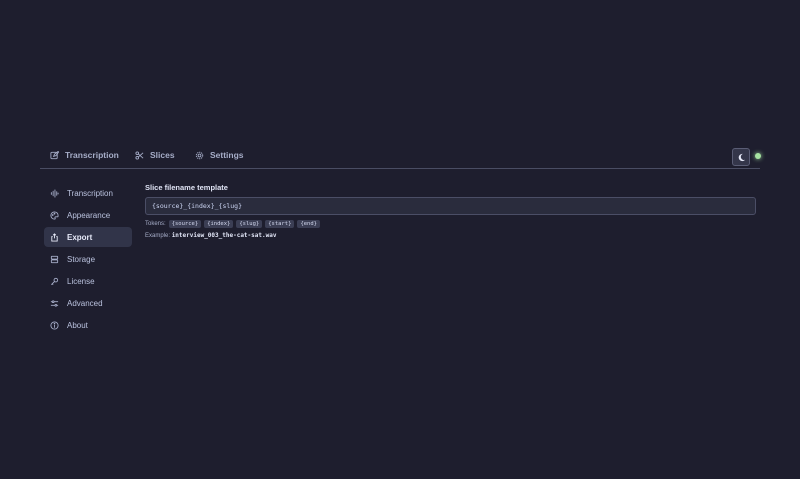 This screenshot has width=800, height=479. I want to click on tab-settings: Settings, so click(219, 155).